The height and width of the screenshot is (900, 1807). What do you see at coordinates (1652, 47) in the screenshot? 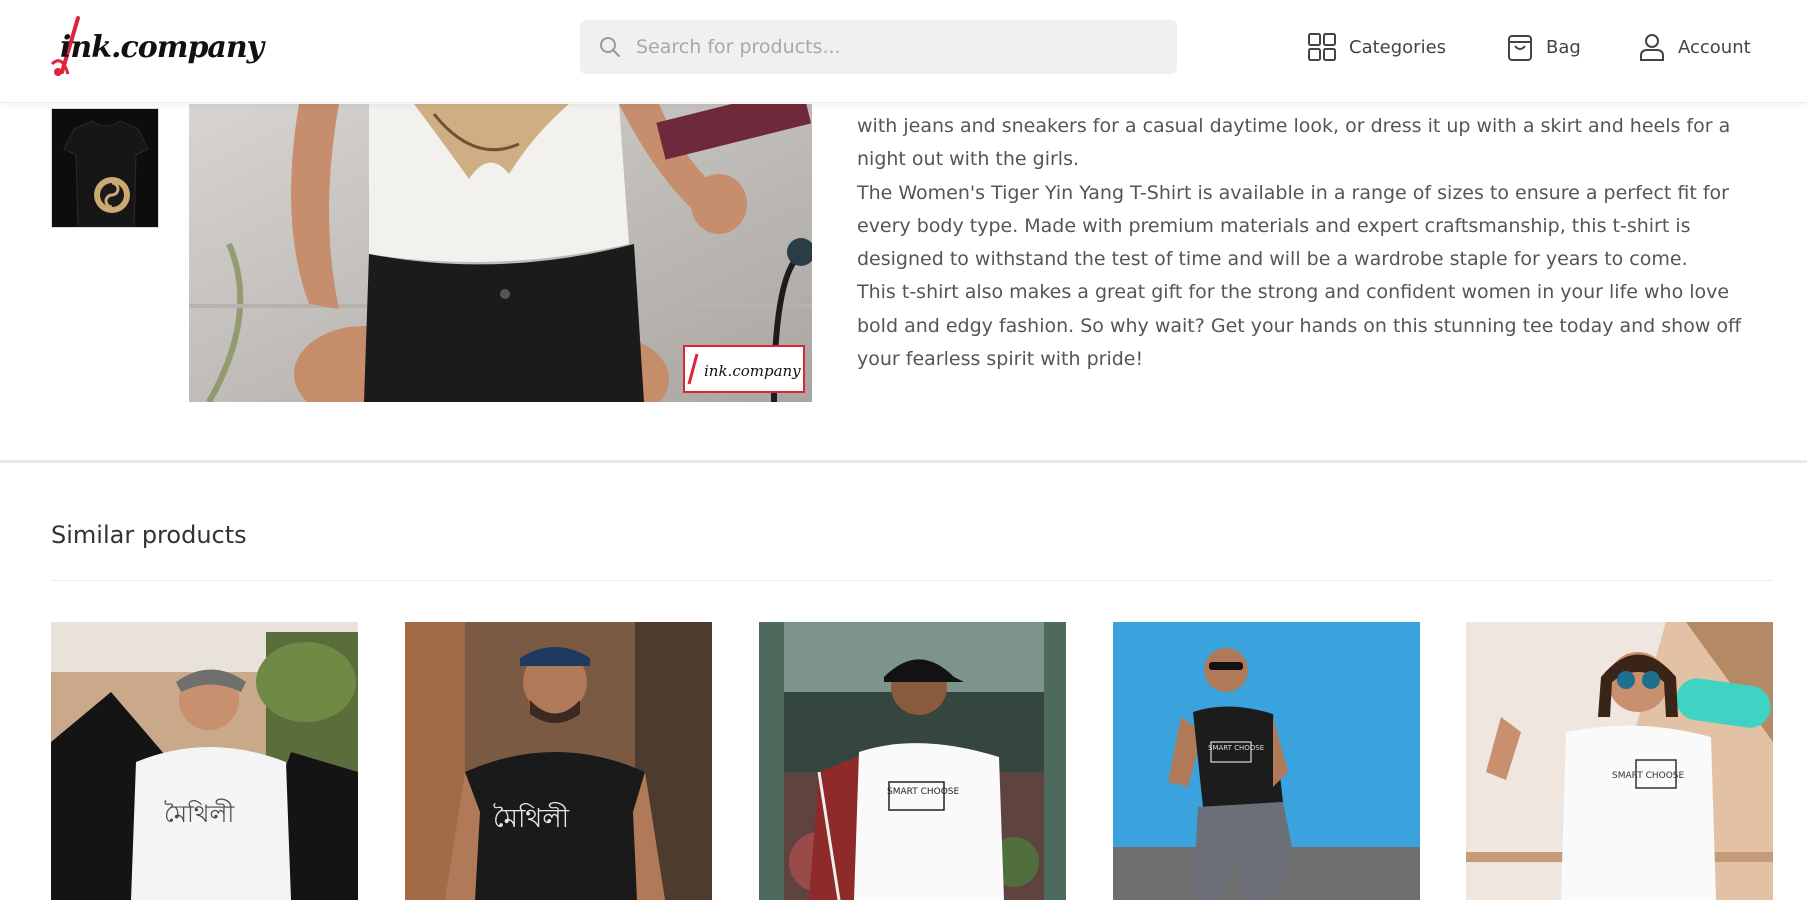
I see `user-icon` at bounding box center [1652, 47].